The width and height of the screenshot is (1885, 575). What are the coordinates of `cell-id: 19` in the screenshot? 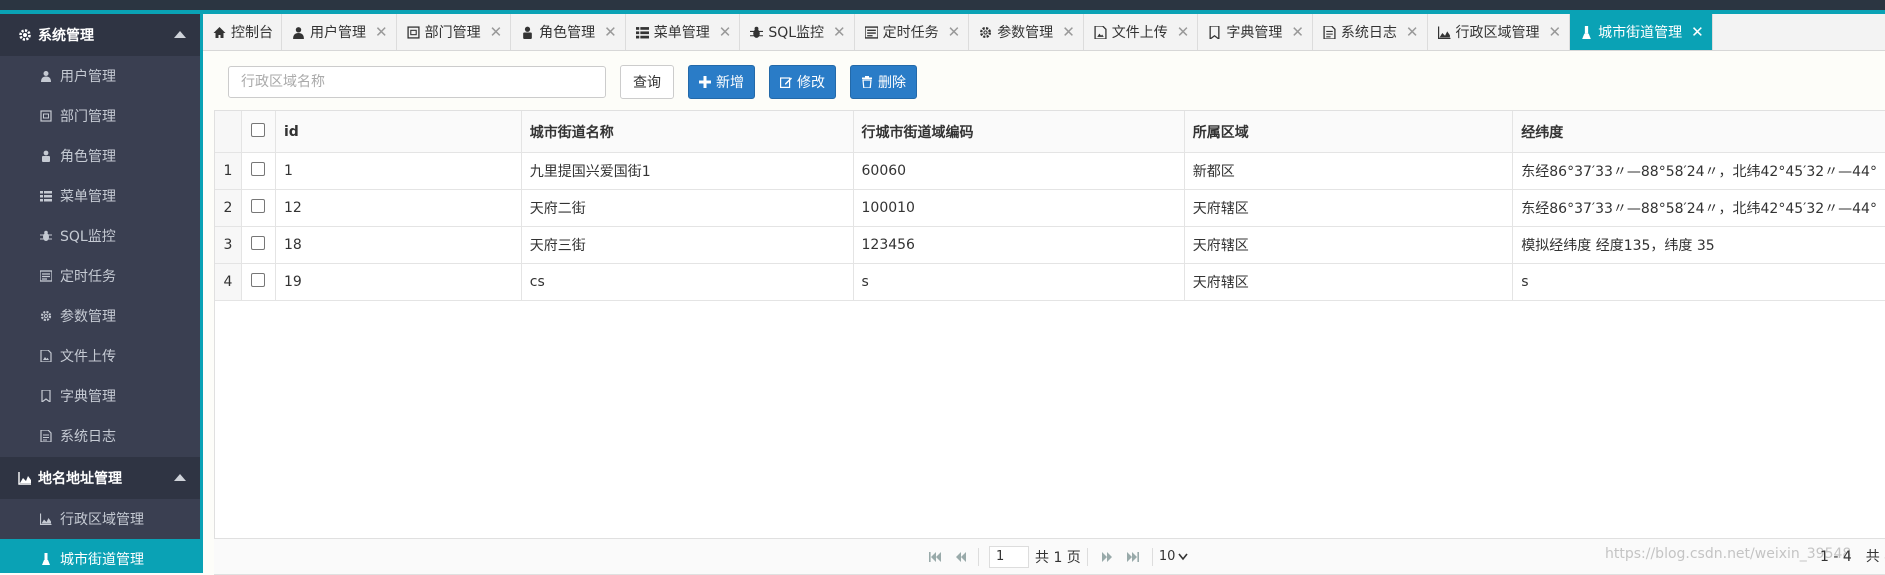 It's located at (398, 282).